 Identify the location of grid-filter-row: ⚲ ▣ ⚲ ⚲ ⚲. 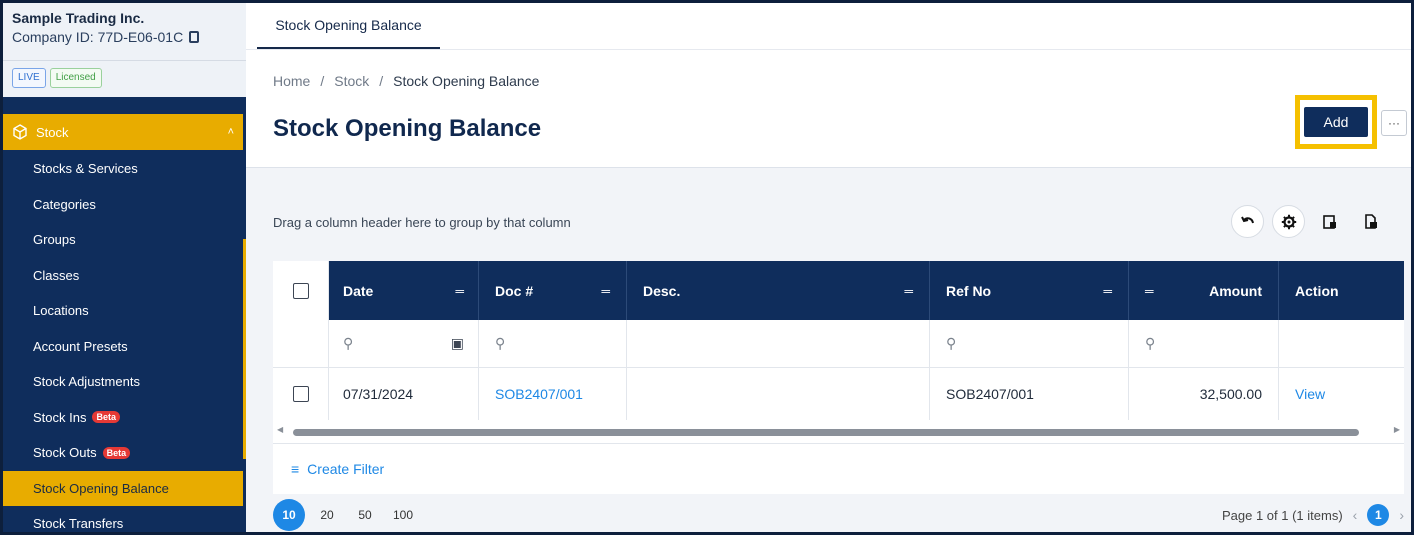
(838, 344).